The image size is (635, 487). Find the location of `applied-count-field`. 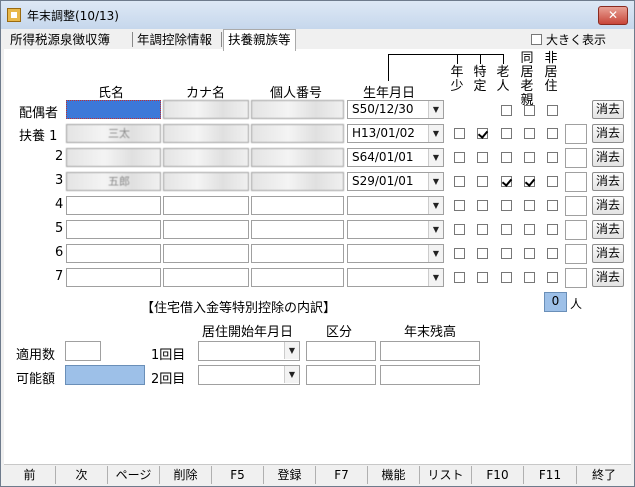

applied-count-field is located at coordinates (83, 351).